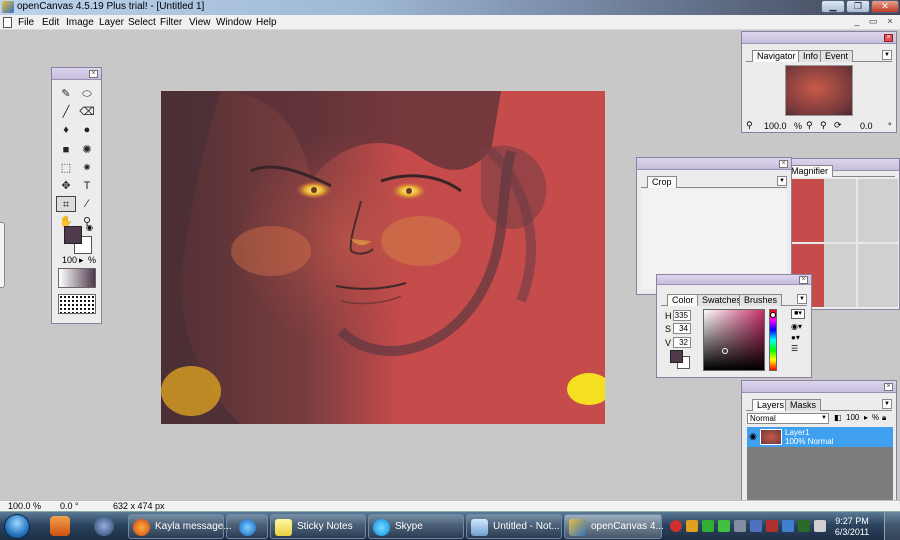  What do you see at coordinates (200, 22) in the screenshot?
I see `menu-view: View` at bounding box center [200, 22].